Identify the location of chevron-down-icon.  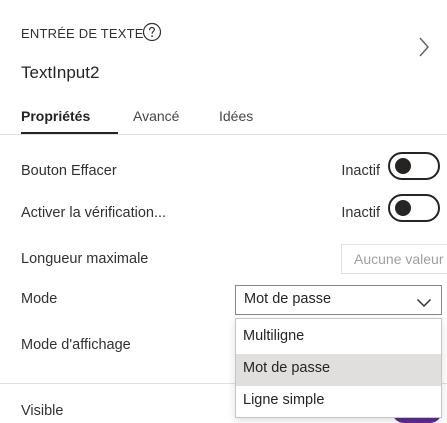
(424, 301).